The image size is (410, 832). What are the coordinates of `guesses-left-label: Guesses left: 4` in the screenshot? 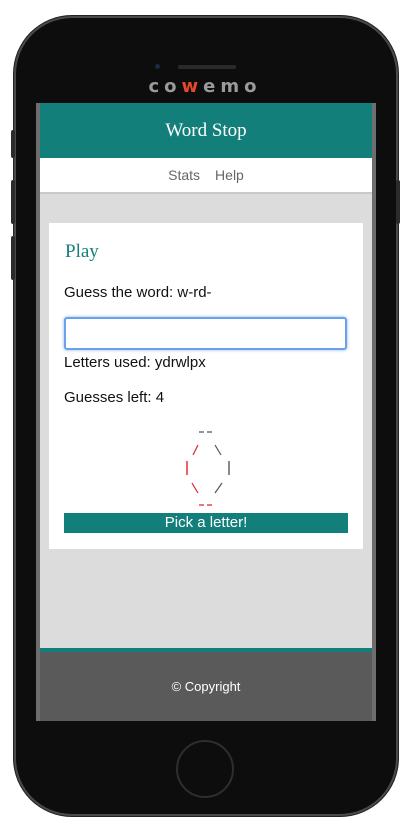 It's located at (114, 397).